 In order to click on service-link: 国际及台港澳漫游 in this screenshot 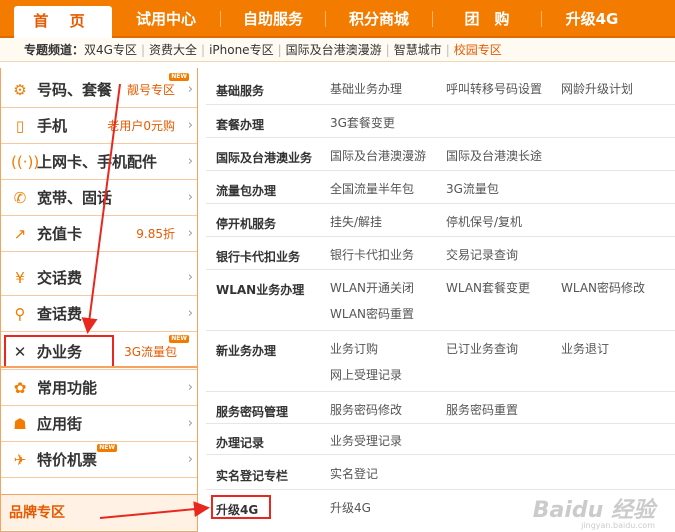, I will do `click(378, 155)`.